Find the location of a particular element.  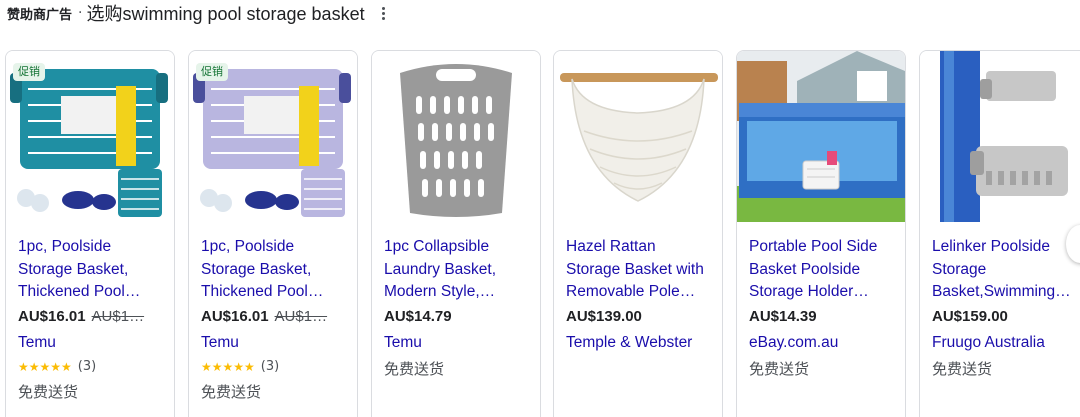

price: AU$14.39 is located at coordinates (783, 316).